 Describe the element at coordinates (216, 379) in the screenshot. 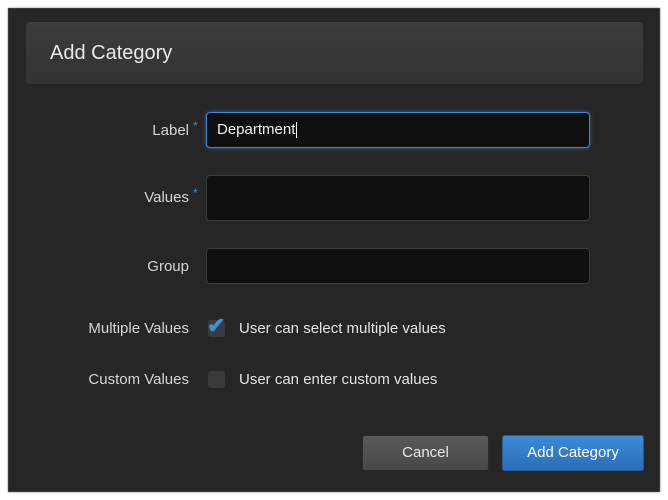

I see `custom-values-checkbox` at that location.